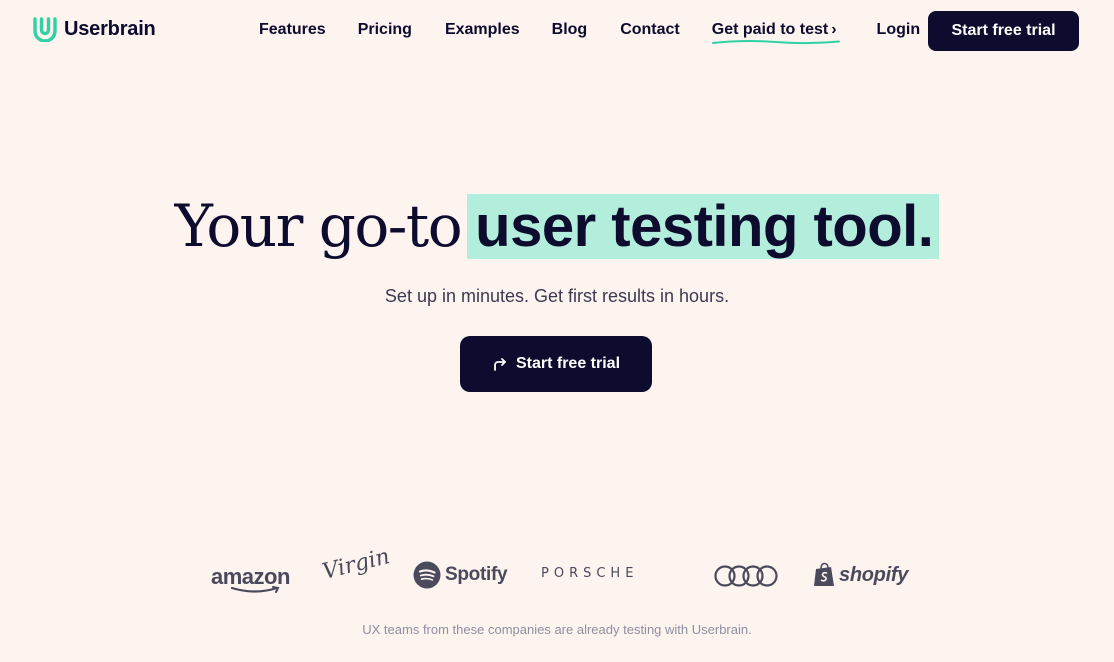 This screenshot has height=662, width=1114. Describe the element at coordinates (250, 579) in the screenshot. I see `amazon-logo: amazon` at that location.